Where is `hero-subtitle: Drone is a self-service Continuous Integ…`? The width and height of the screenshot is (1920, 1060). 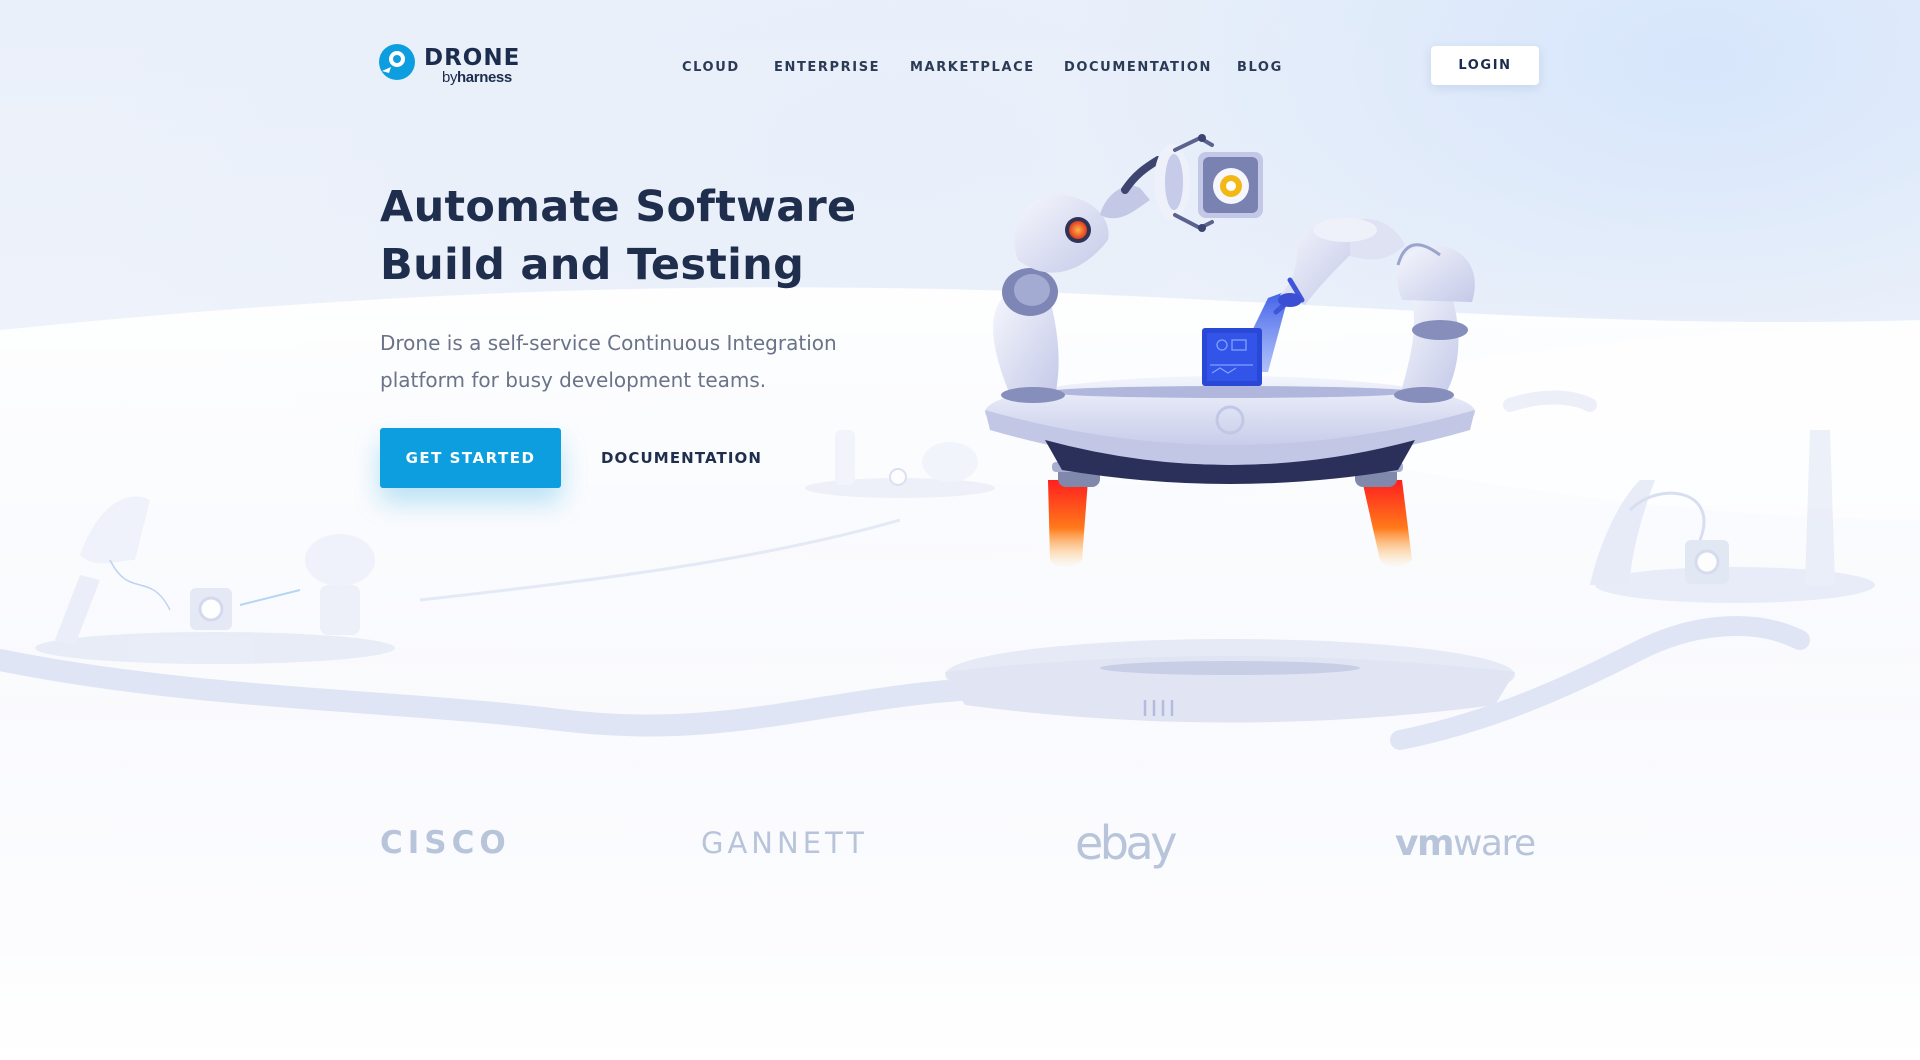
hero-subtitle: Drone is a self-service Continuous Integ… is located at coordinates (630, 362).